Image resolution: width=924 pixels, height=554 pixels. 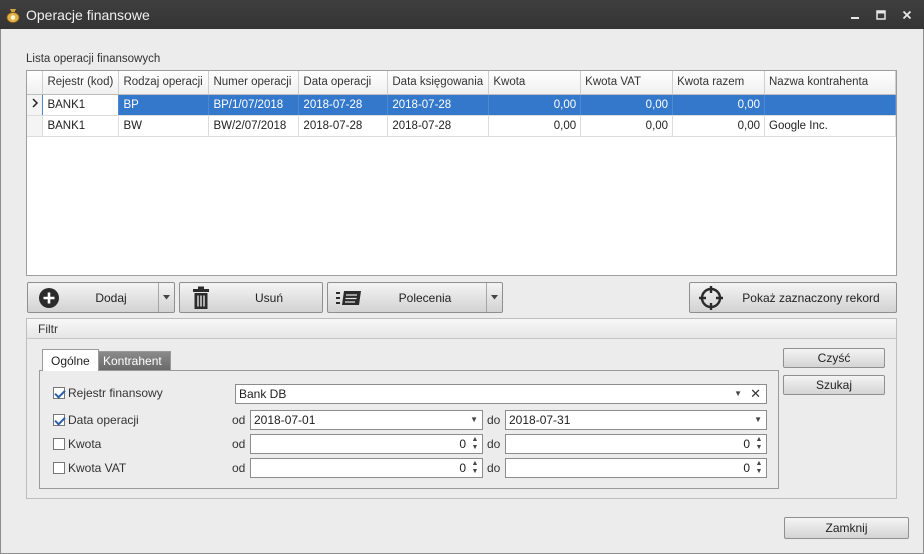 I want to click on add-button-label: Dodaj, so click(x=111, y=297).